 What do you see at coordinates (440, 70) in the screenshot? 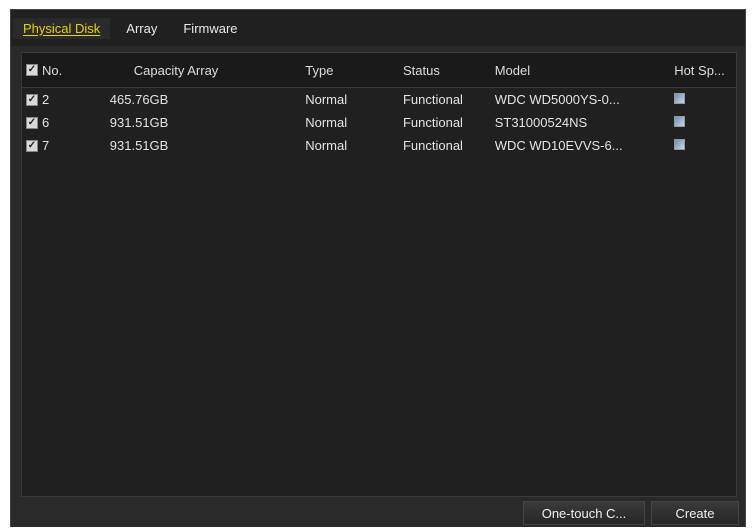
I see `header-status: Status` at bounding box center [440, 70].